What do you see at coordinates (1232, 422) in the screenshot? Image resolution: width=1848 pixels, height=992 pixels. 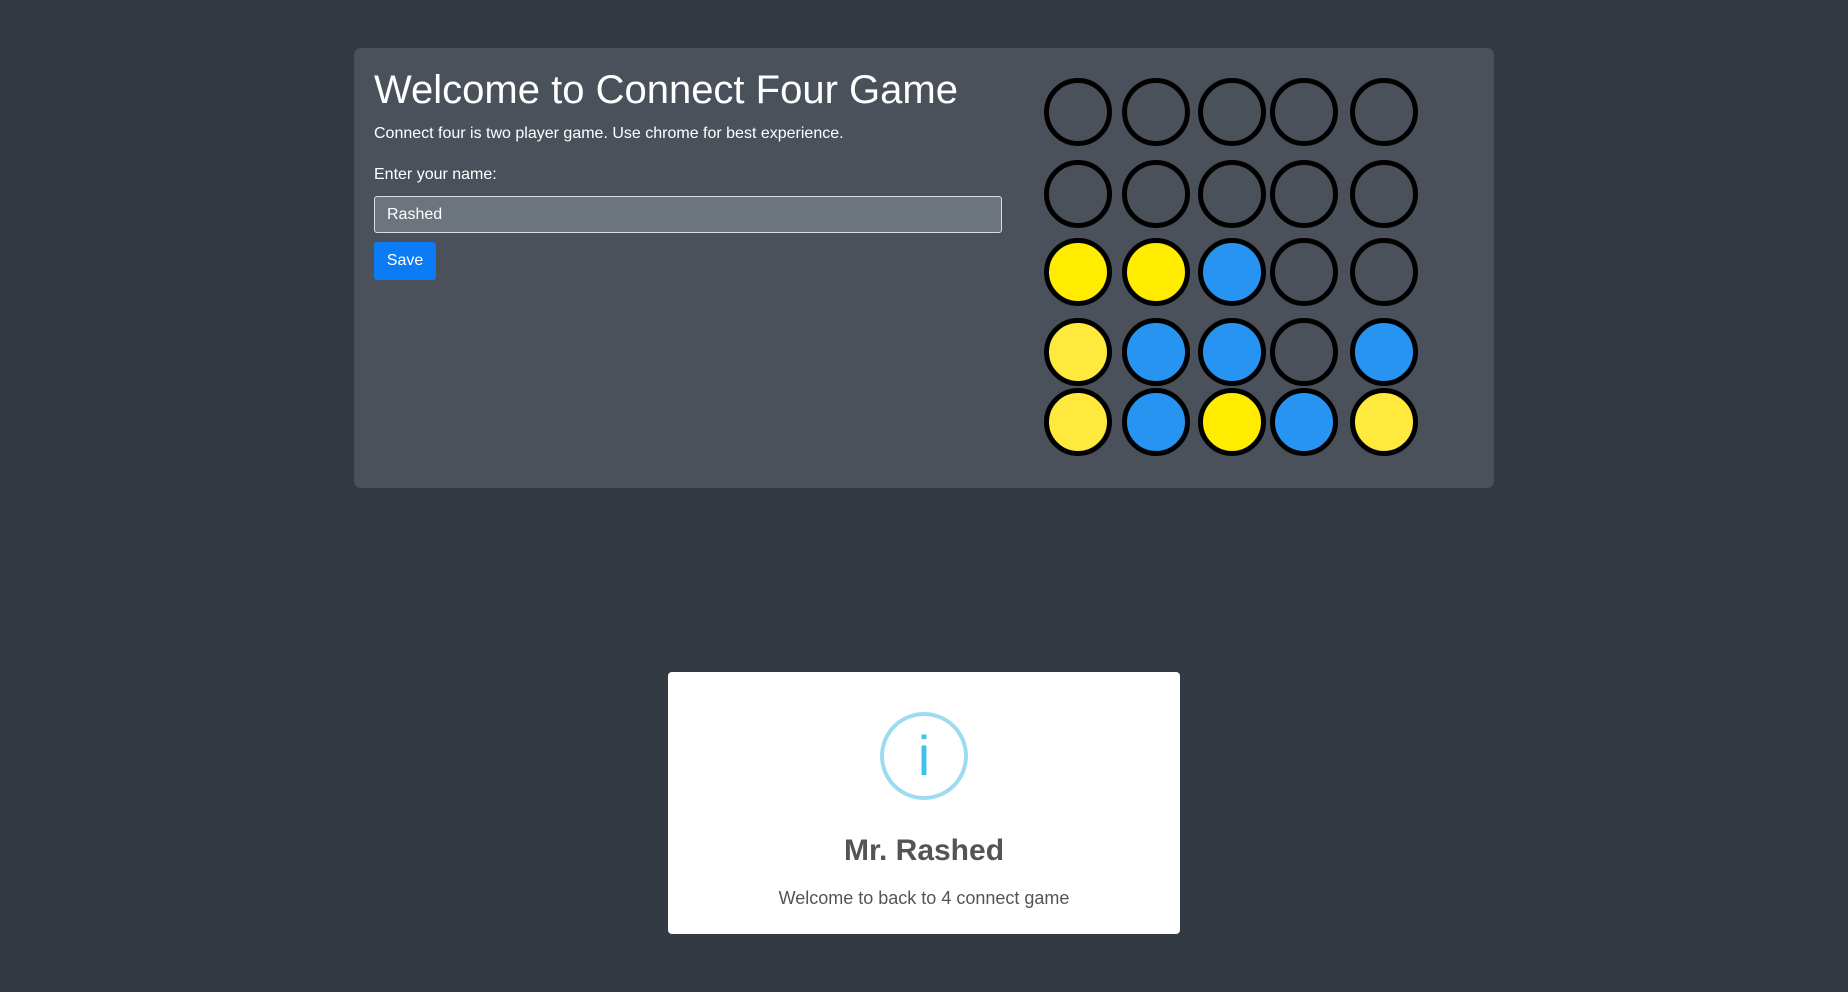 I see `board-slot-r5-c3` at bounding box center [1232, 422].